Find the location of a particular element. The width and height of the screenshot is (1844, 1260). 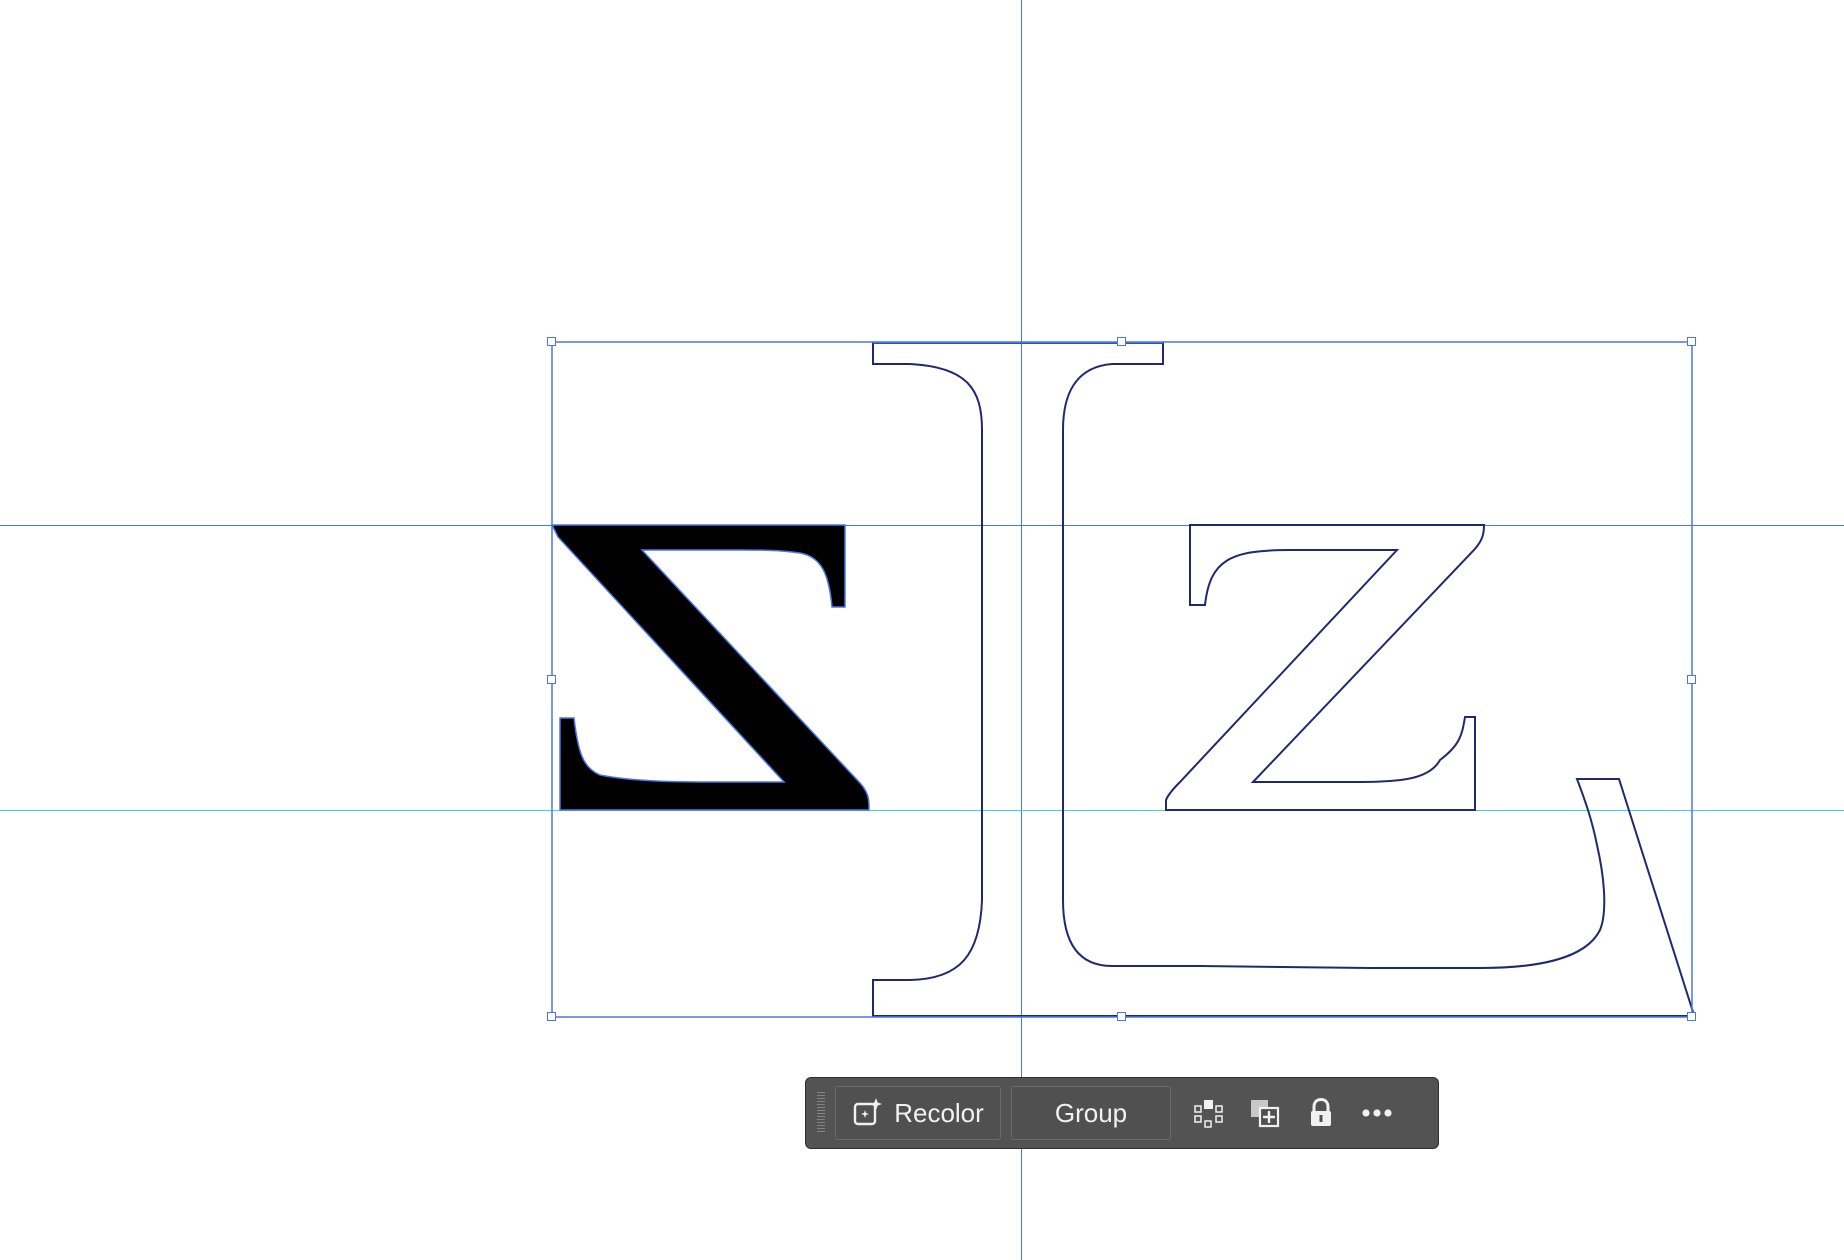

contextual-taskbar: Recolor Group is located at coordinates (1122, 1113).